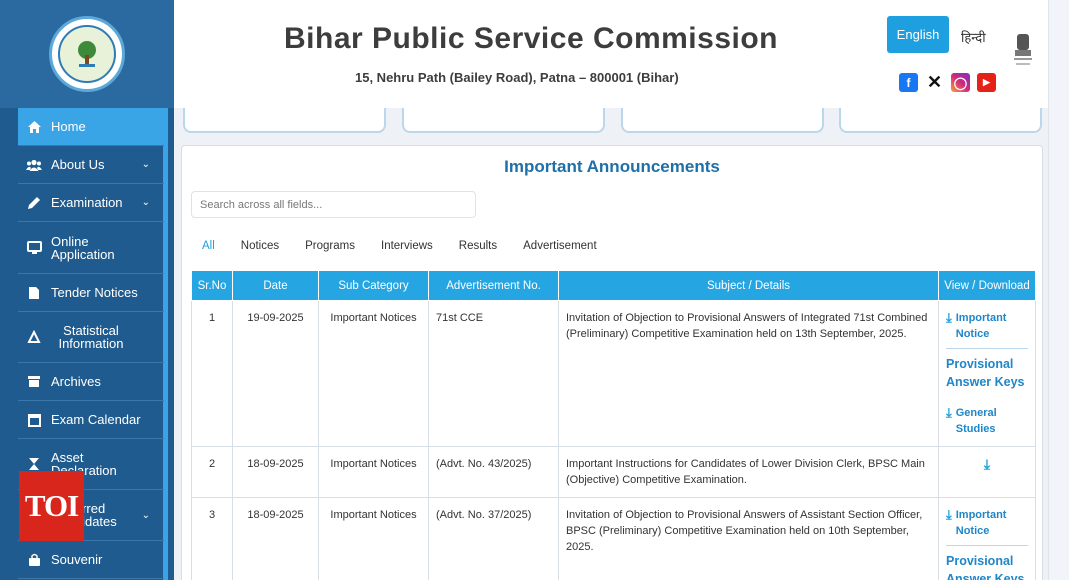 This screenshot has height=580, width=1069. I want to click on archive-icon, so click(34, 382).